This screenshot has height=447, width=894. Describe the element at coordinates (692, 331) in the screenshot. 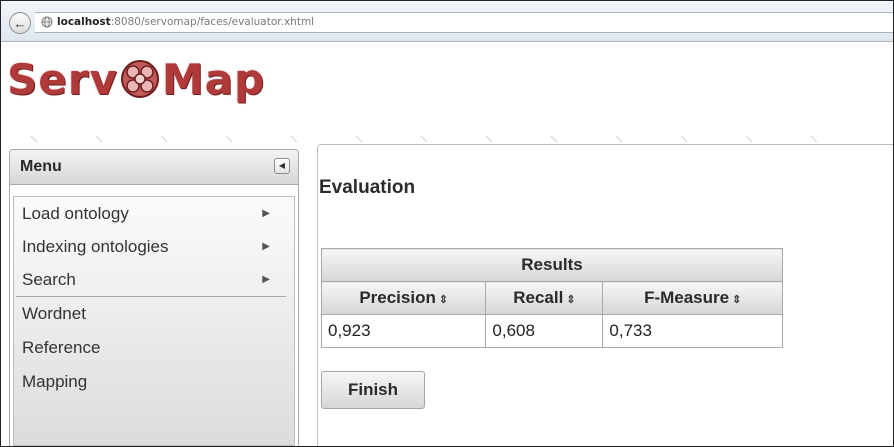

I see `cell-f-measure: 0,733` at that location.